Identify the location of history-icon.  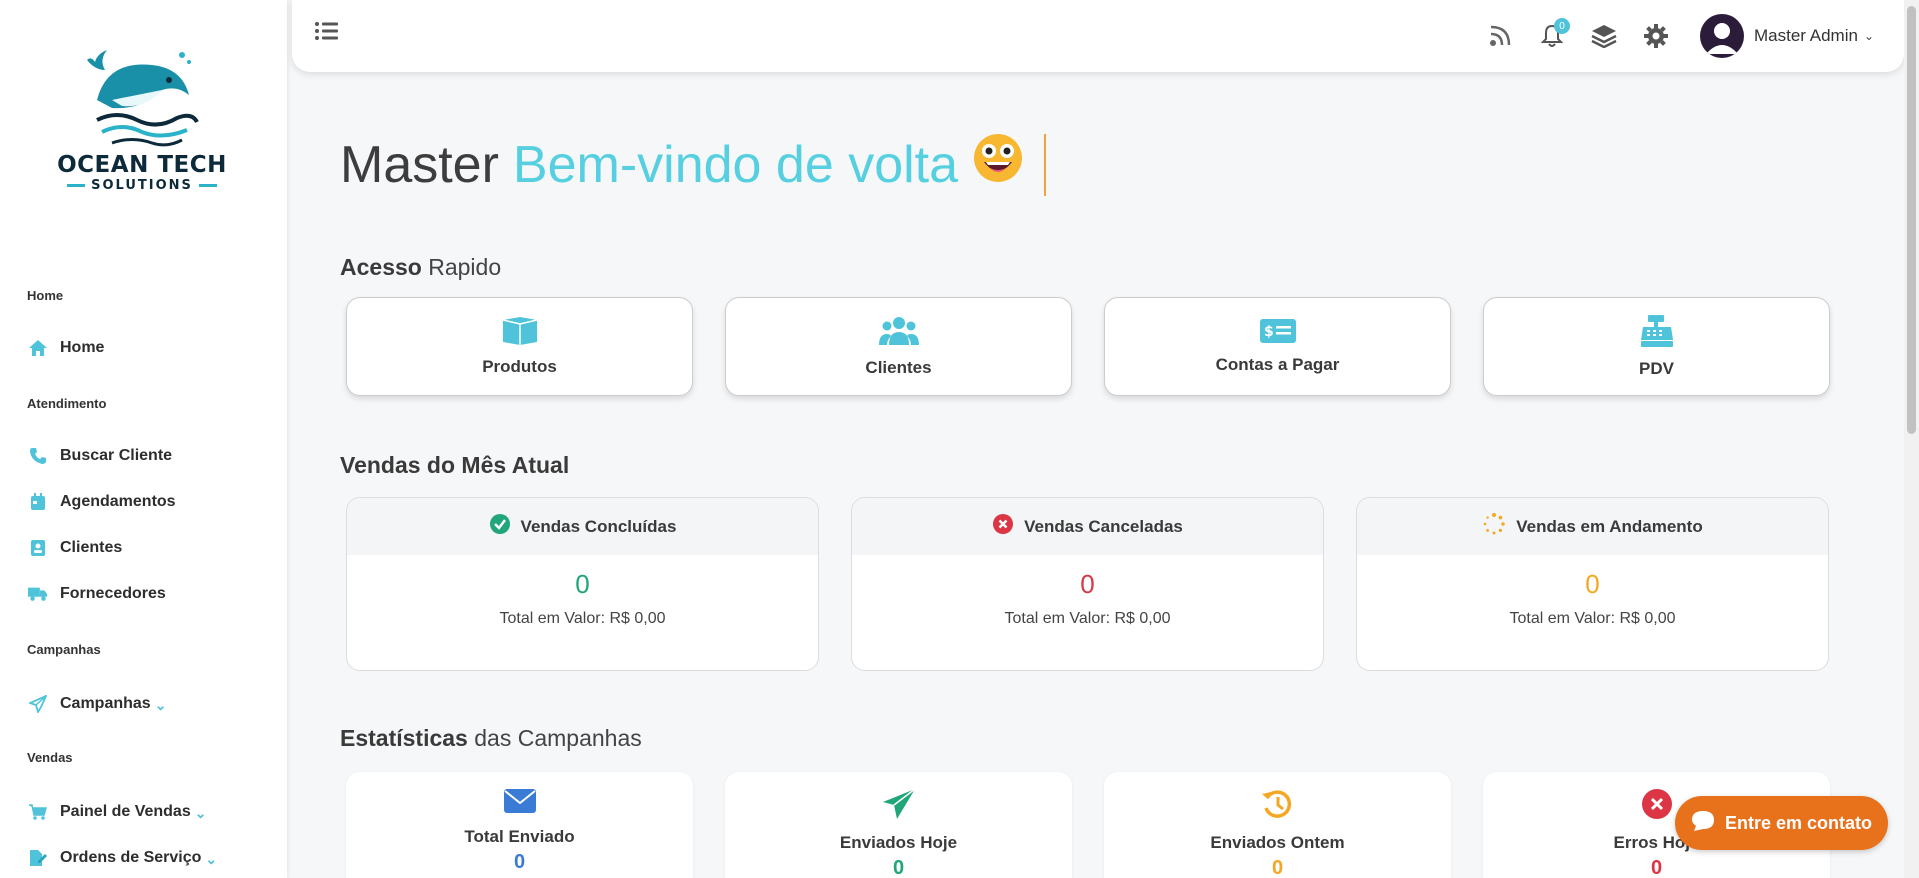
(1278, 806).